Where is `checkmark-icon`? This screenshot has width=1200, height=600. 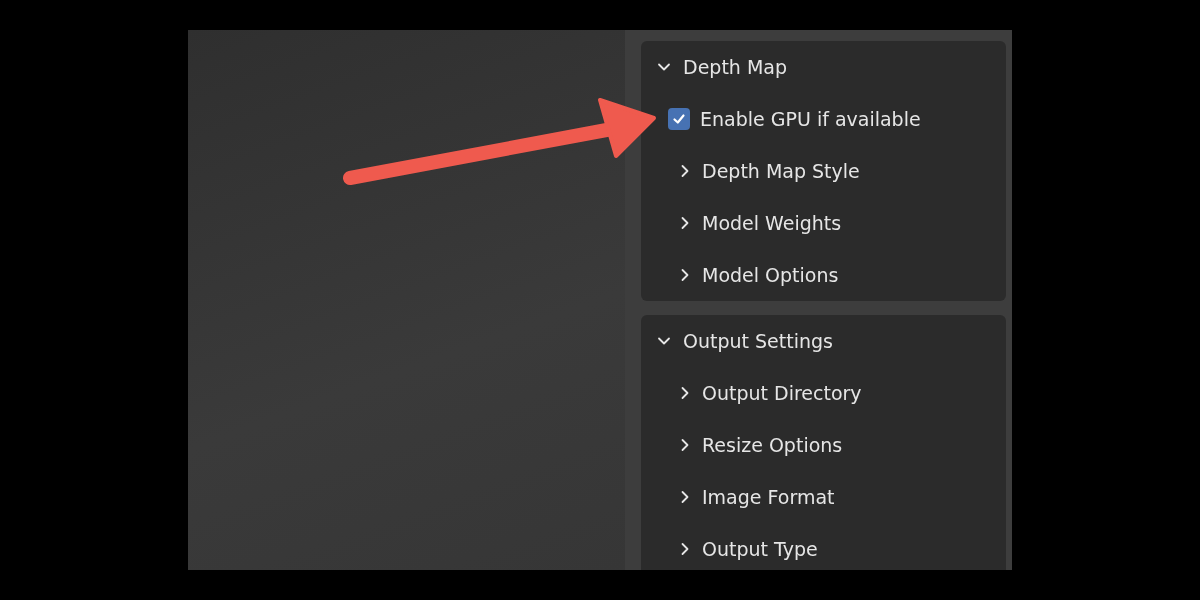
checkmark-icon is located at coordinates (679, 119).